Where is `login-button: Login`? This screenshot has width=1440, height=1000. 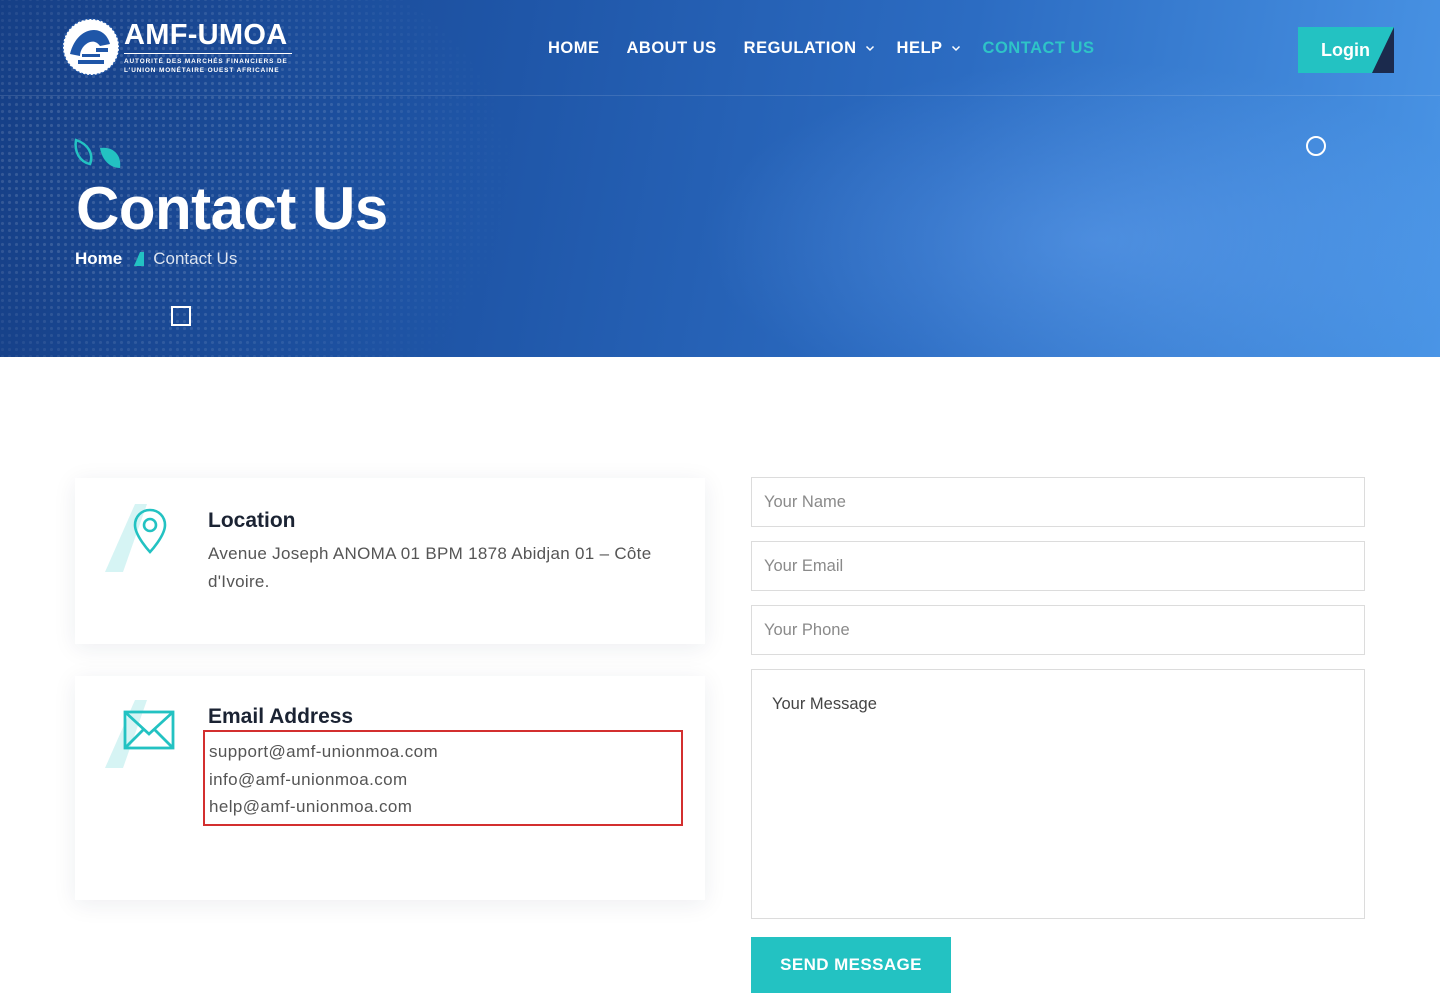 login-button: Login is located at coordinates (1346, 50).